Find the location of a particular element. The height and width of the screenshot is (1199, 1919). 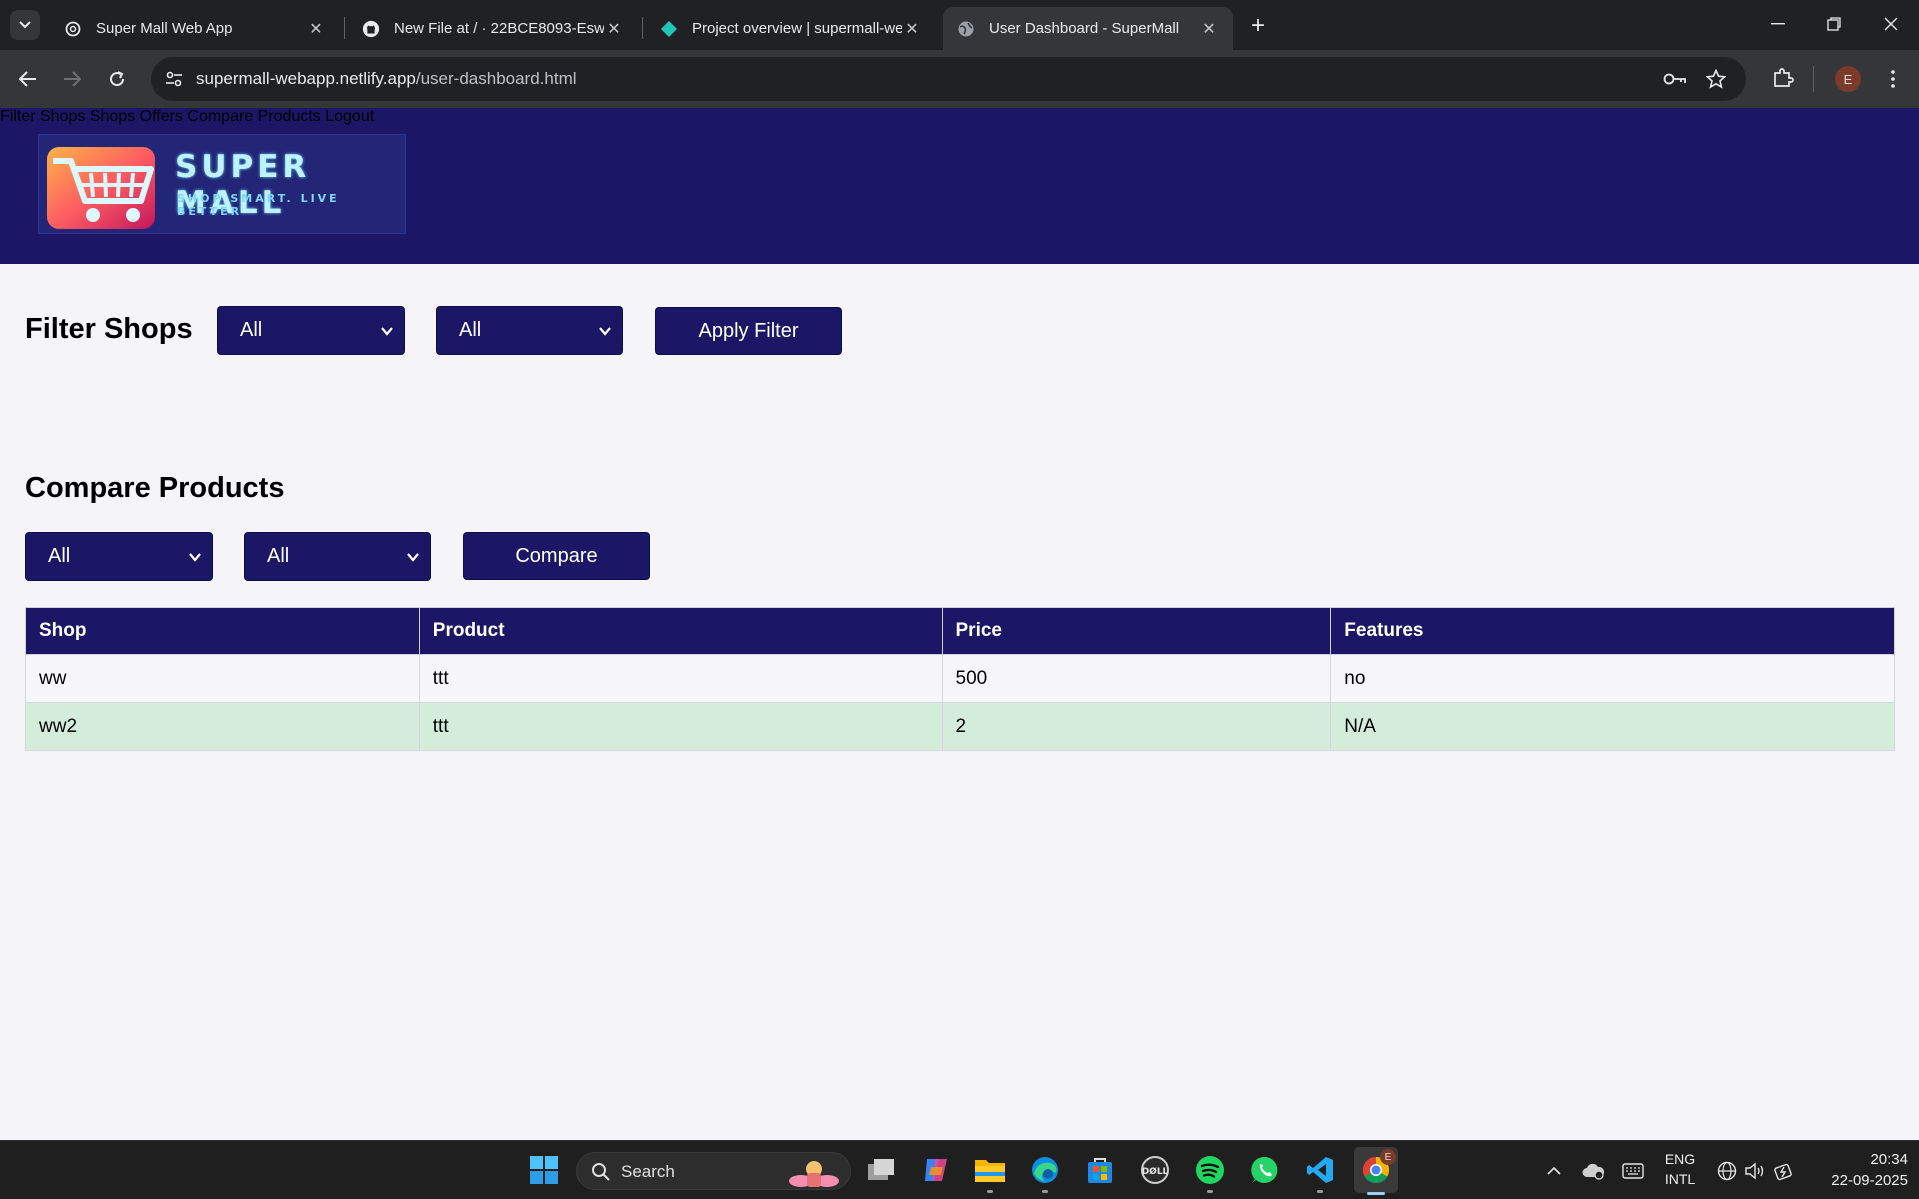

tab-netlify-project-overview: Project overview | supermall-web ✕ is located at coordinates (791, 28).